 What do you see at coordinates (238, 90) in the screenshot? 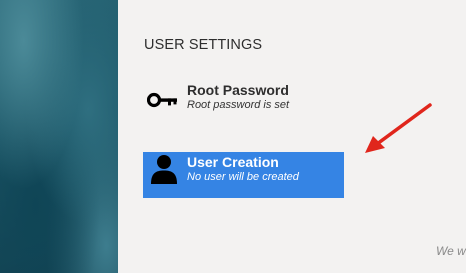
I see `root-password-title: Root Password` at bounding box center [238, 90].